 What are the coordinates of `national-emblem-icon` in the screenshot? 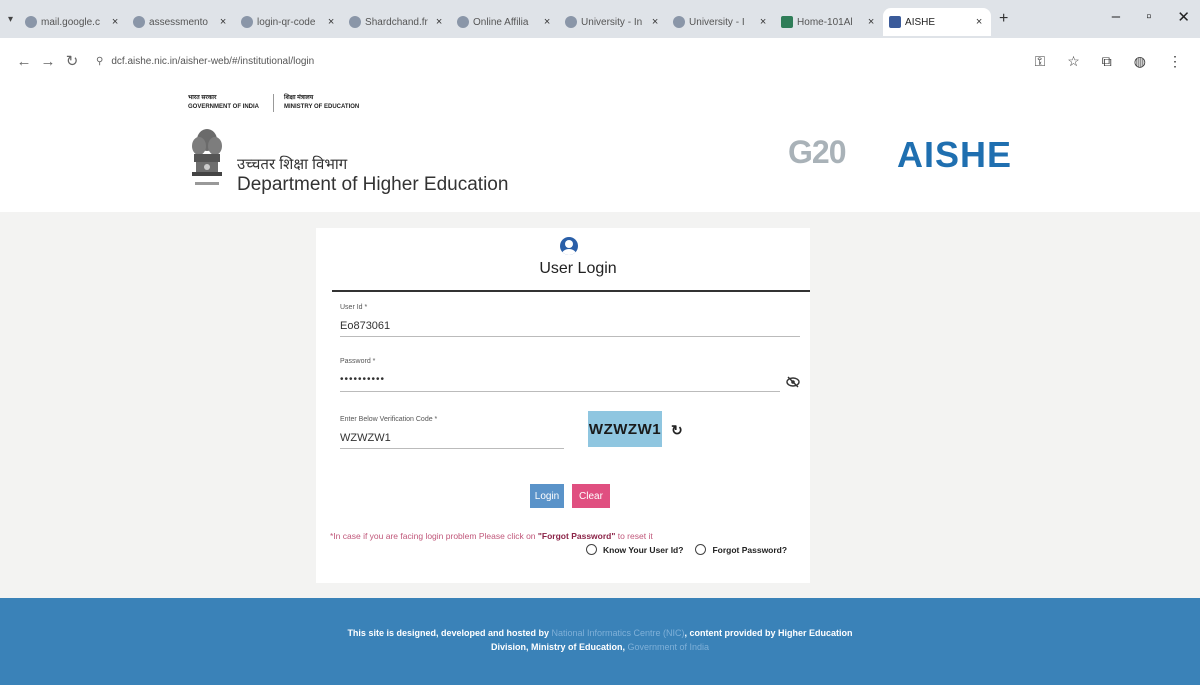 It's located at (207, 157).